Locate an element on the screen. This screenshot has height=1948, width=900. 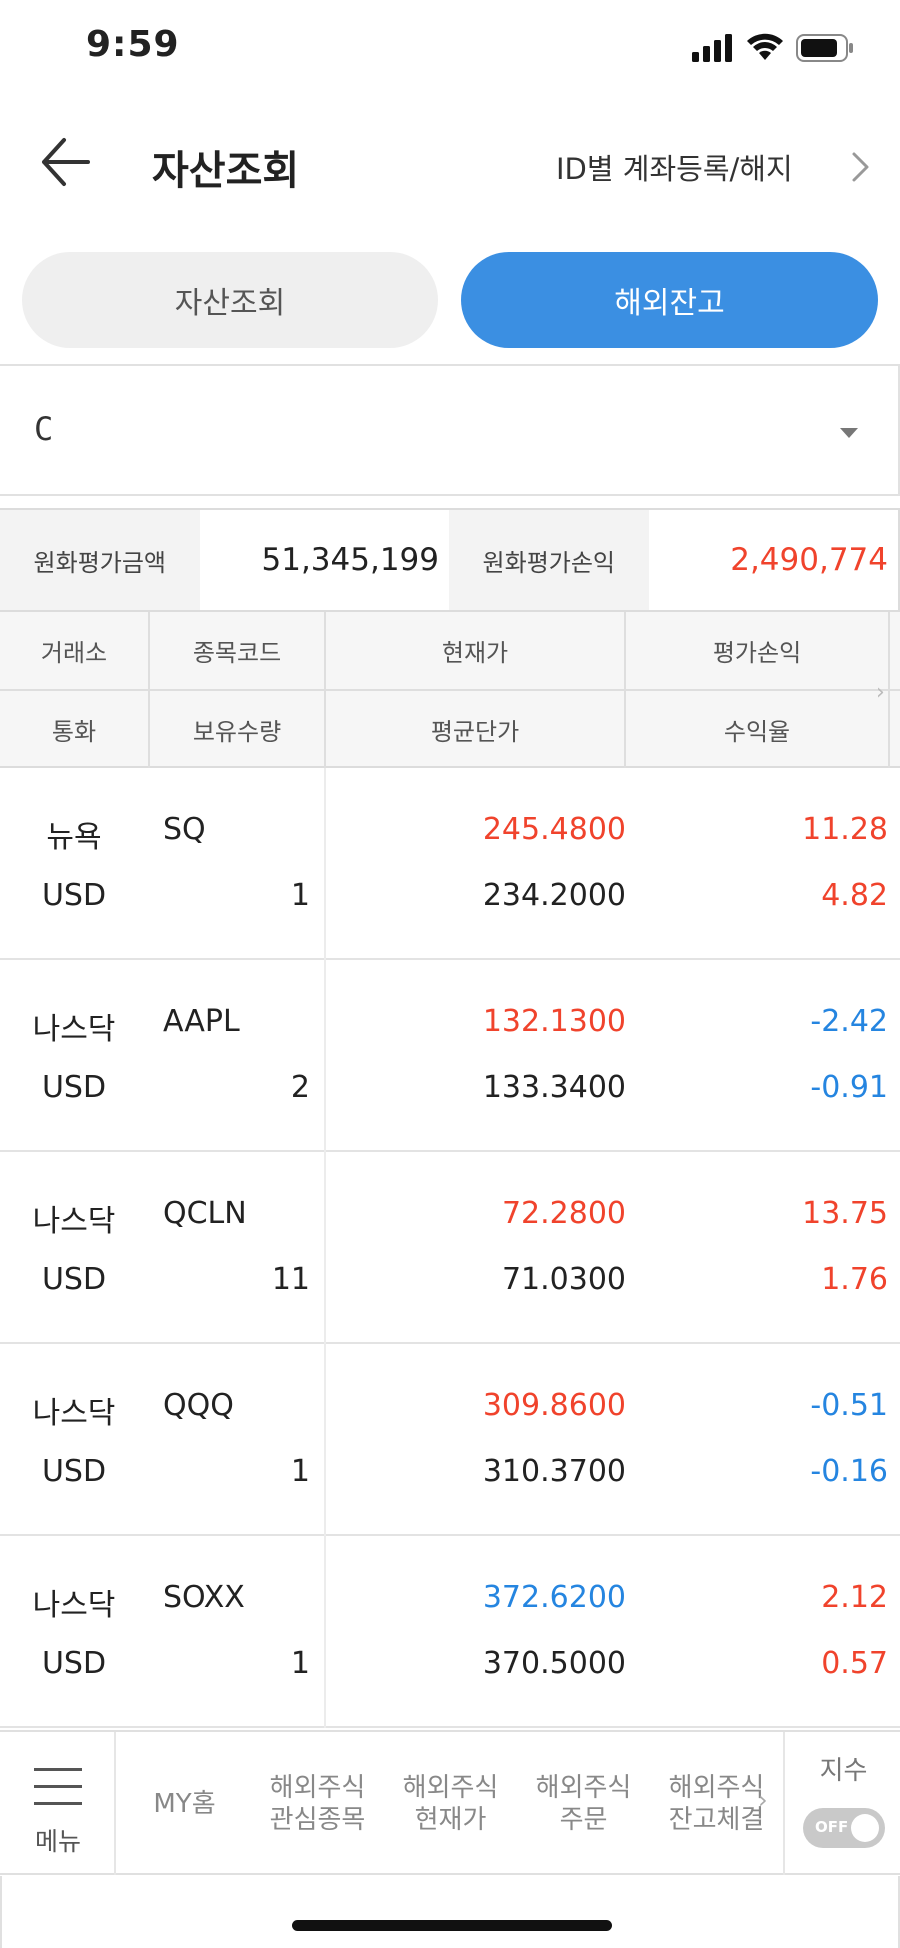
nav-overseas-watchlist: 해외주식 관심종목 is located at coordinates (317, 1803).